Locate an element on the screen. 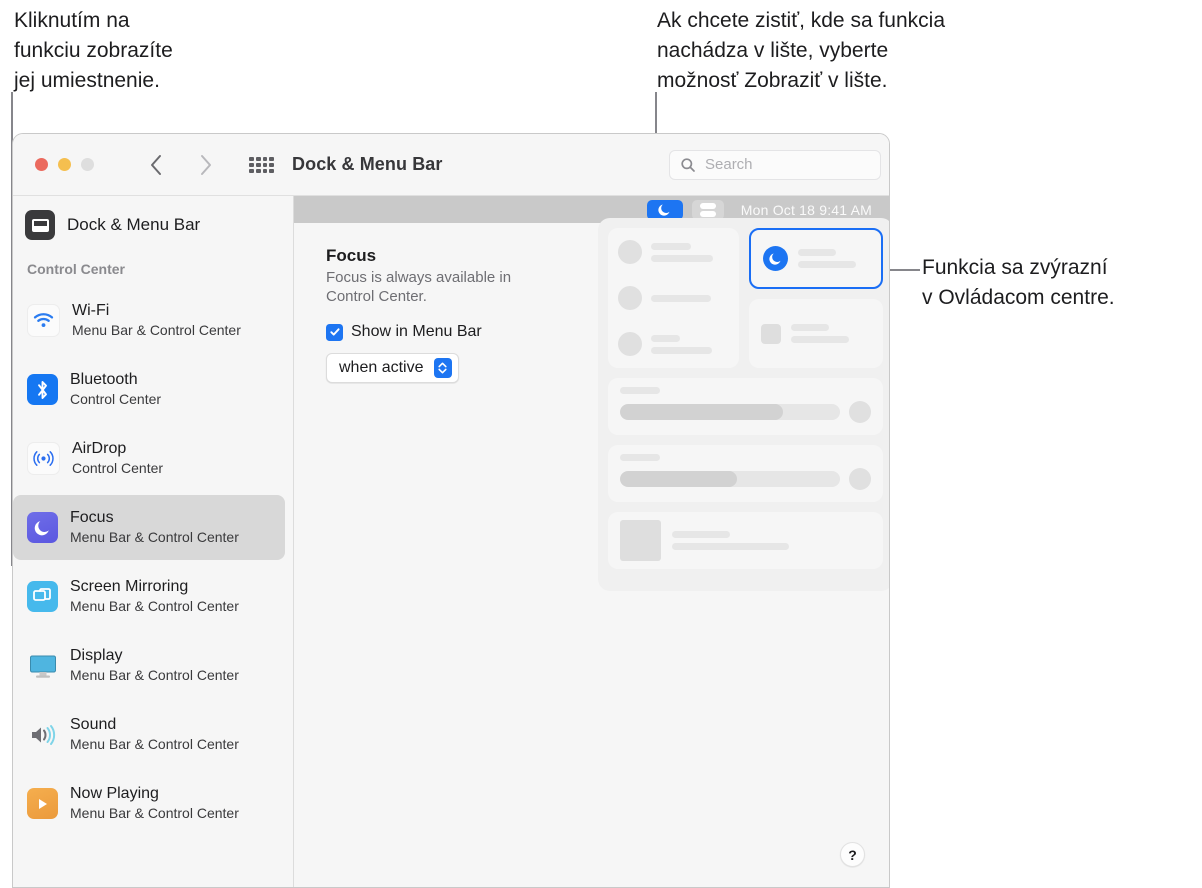  visibility-popup-value: when active is located at coordinates (381, 367).